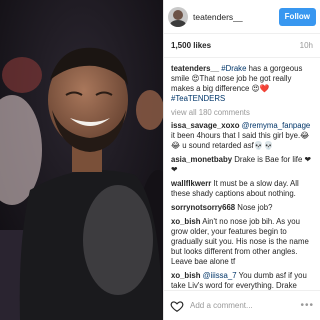 Image resolution: width=320 pixels, height=320 pixels. Describe the element at coordinates (236, 17) in the screenshot. I see `post-username: teatenders__` at that location.